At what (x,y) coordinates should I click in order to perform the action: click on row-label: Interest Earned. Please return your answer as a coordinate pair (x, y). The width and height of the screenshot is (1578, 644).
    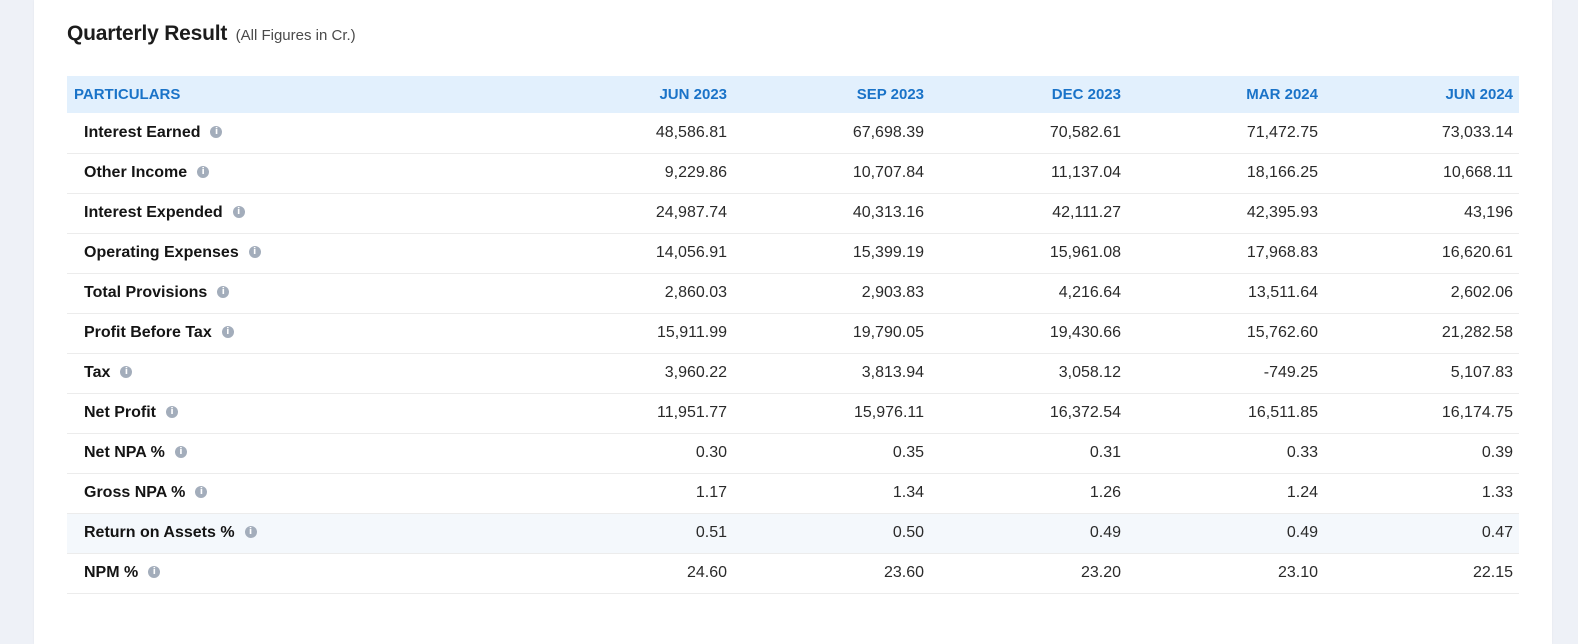
    Looking at the image, I should click on (142, 132).